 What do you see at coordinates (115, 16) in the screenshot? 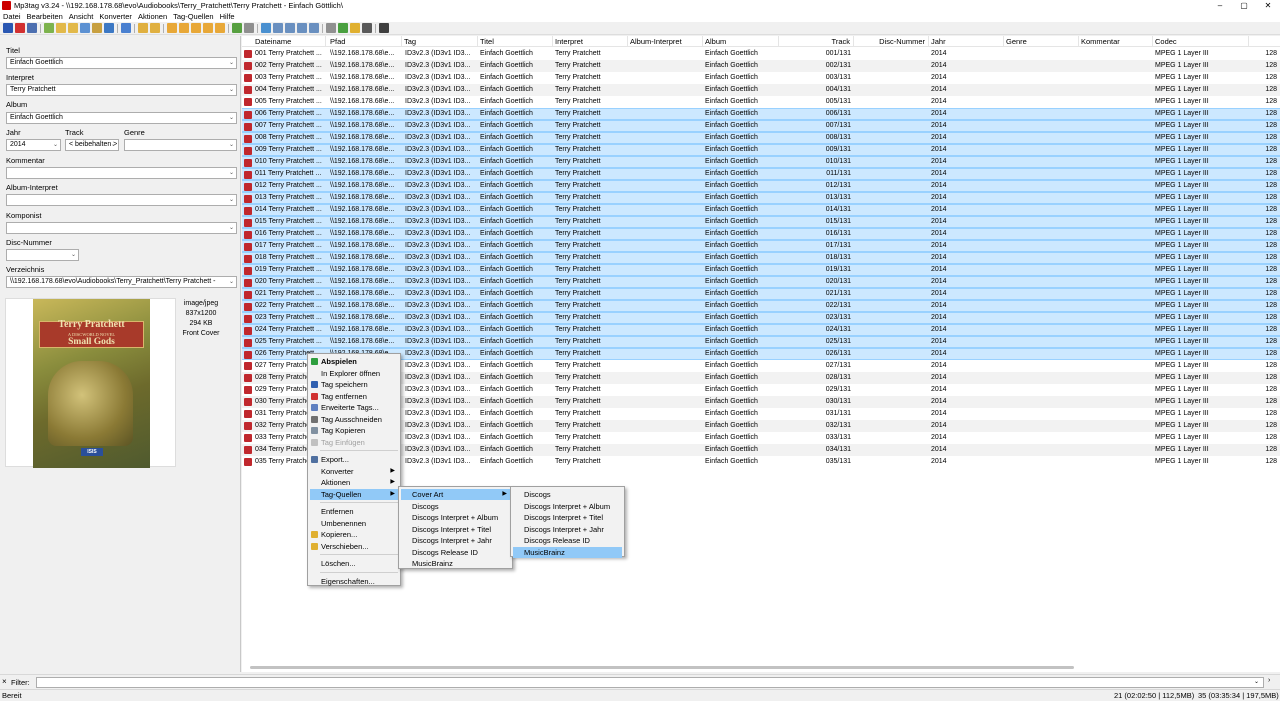
I see `menu-konverter: Konverter` at bounding box center [115, 16].